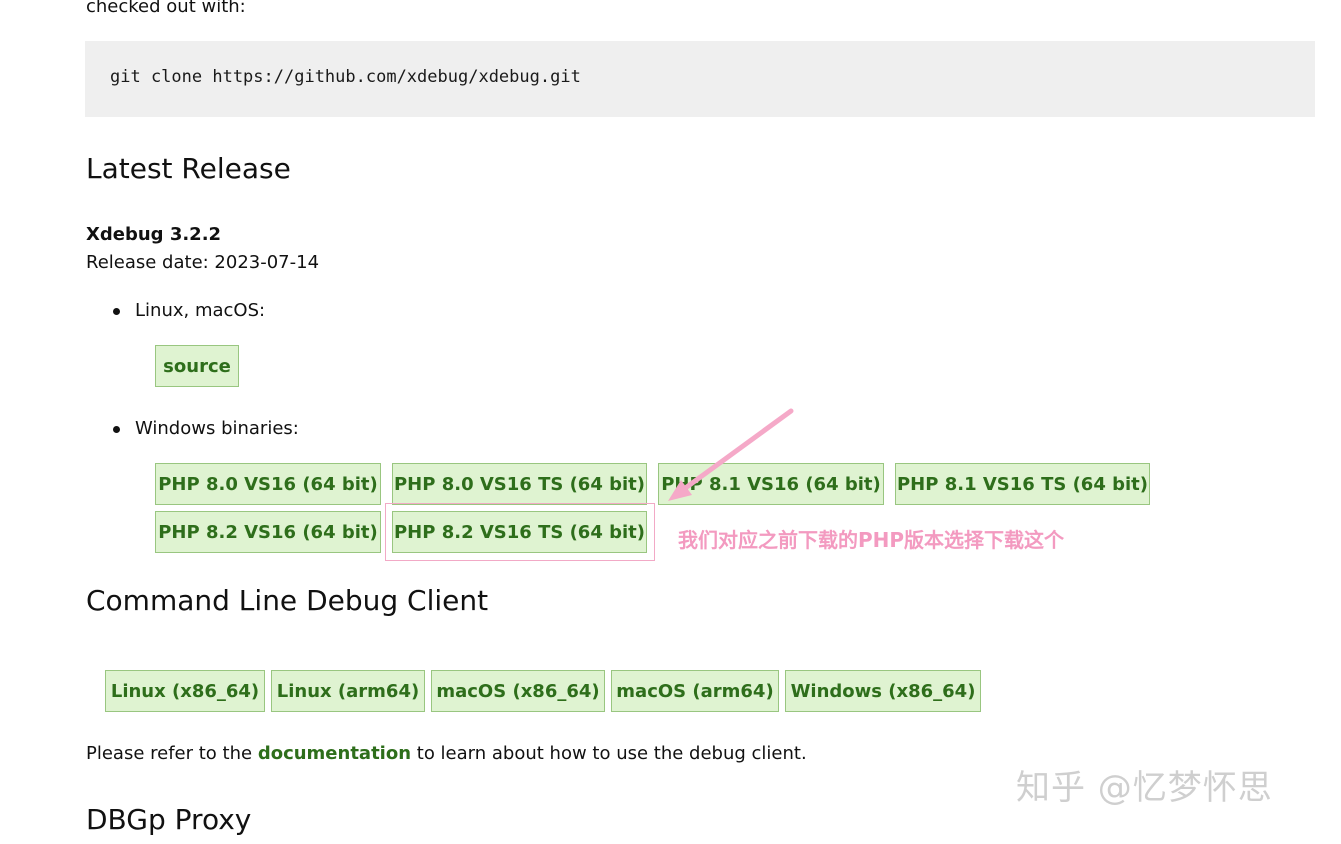 The height and width of the screenshot is (844, 1341). I want to click on debug-client-heading: Command Line Debug Client, so click(287, 601).